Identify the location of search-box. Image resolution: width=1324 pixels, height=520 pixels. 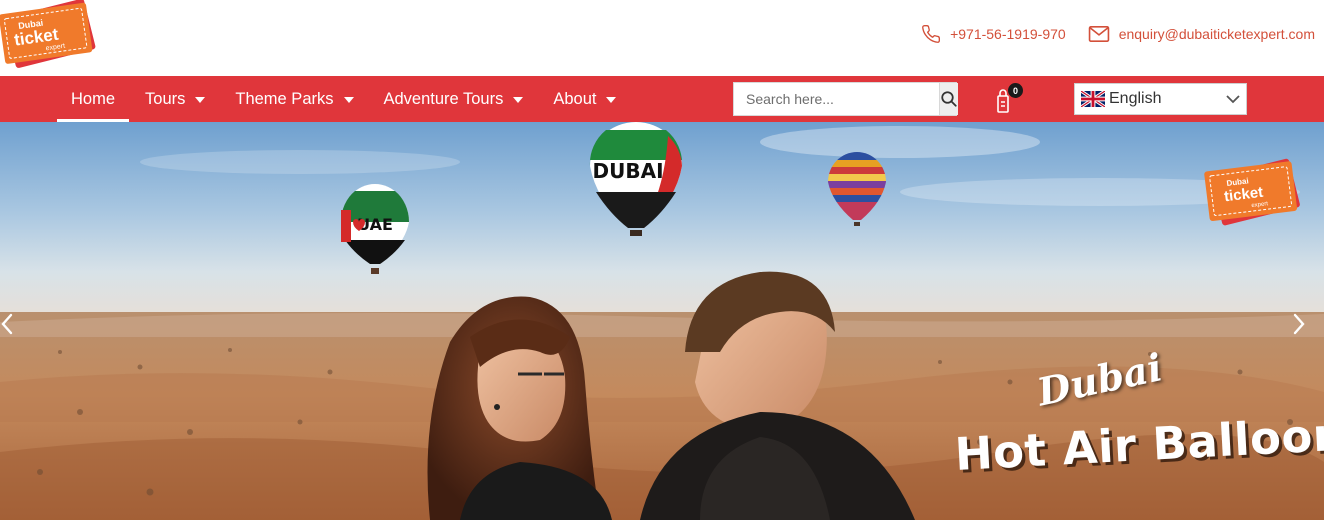
(845, 99).